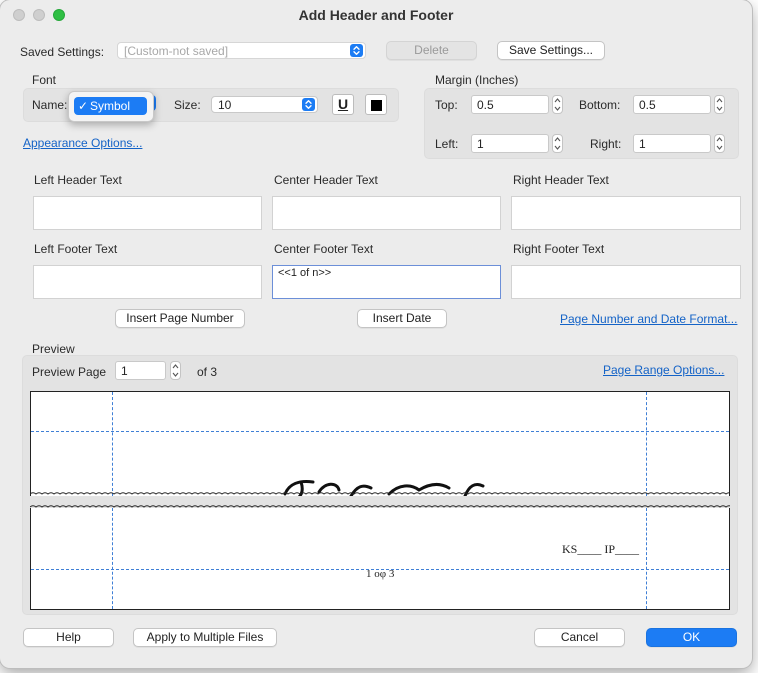 The image size is (758, 673). Describe the element at coordinates (561, 180) in the screenshot. I see `right-header-label: Right Header Text` at that location.